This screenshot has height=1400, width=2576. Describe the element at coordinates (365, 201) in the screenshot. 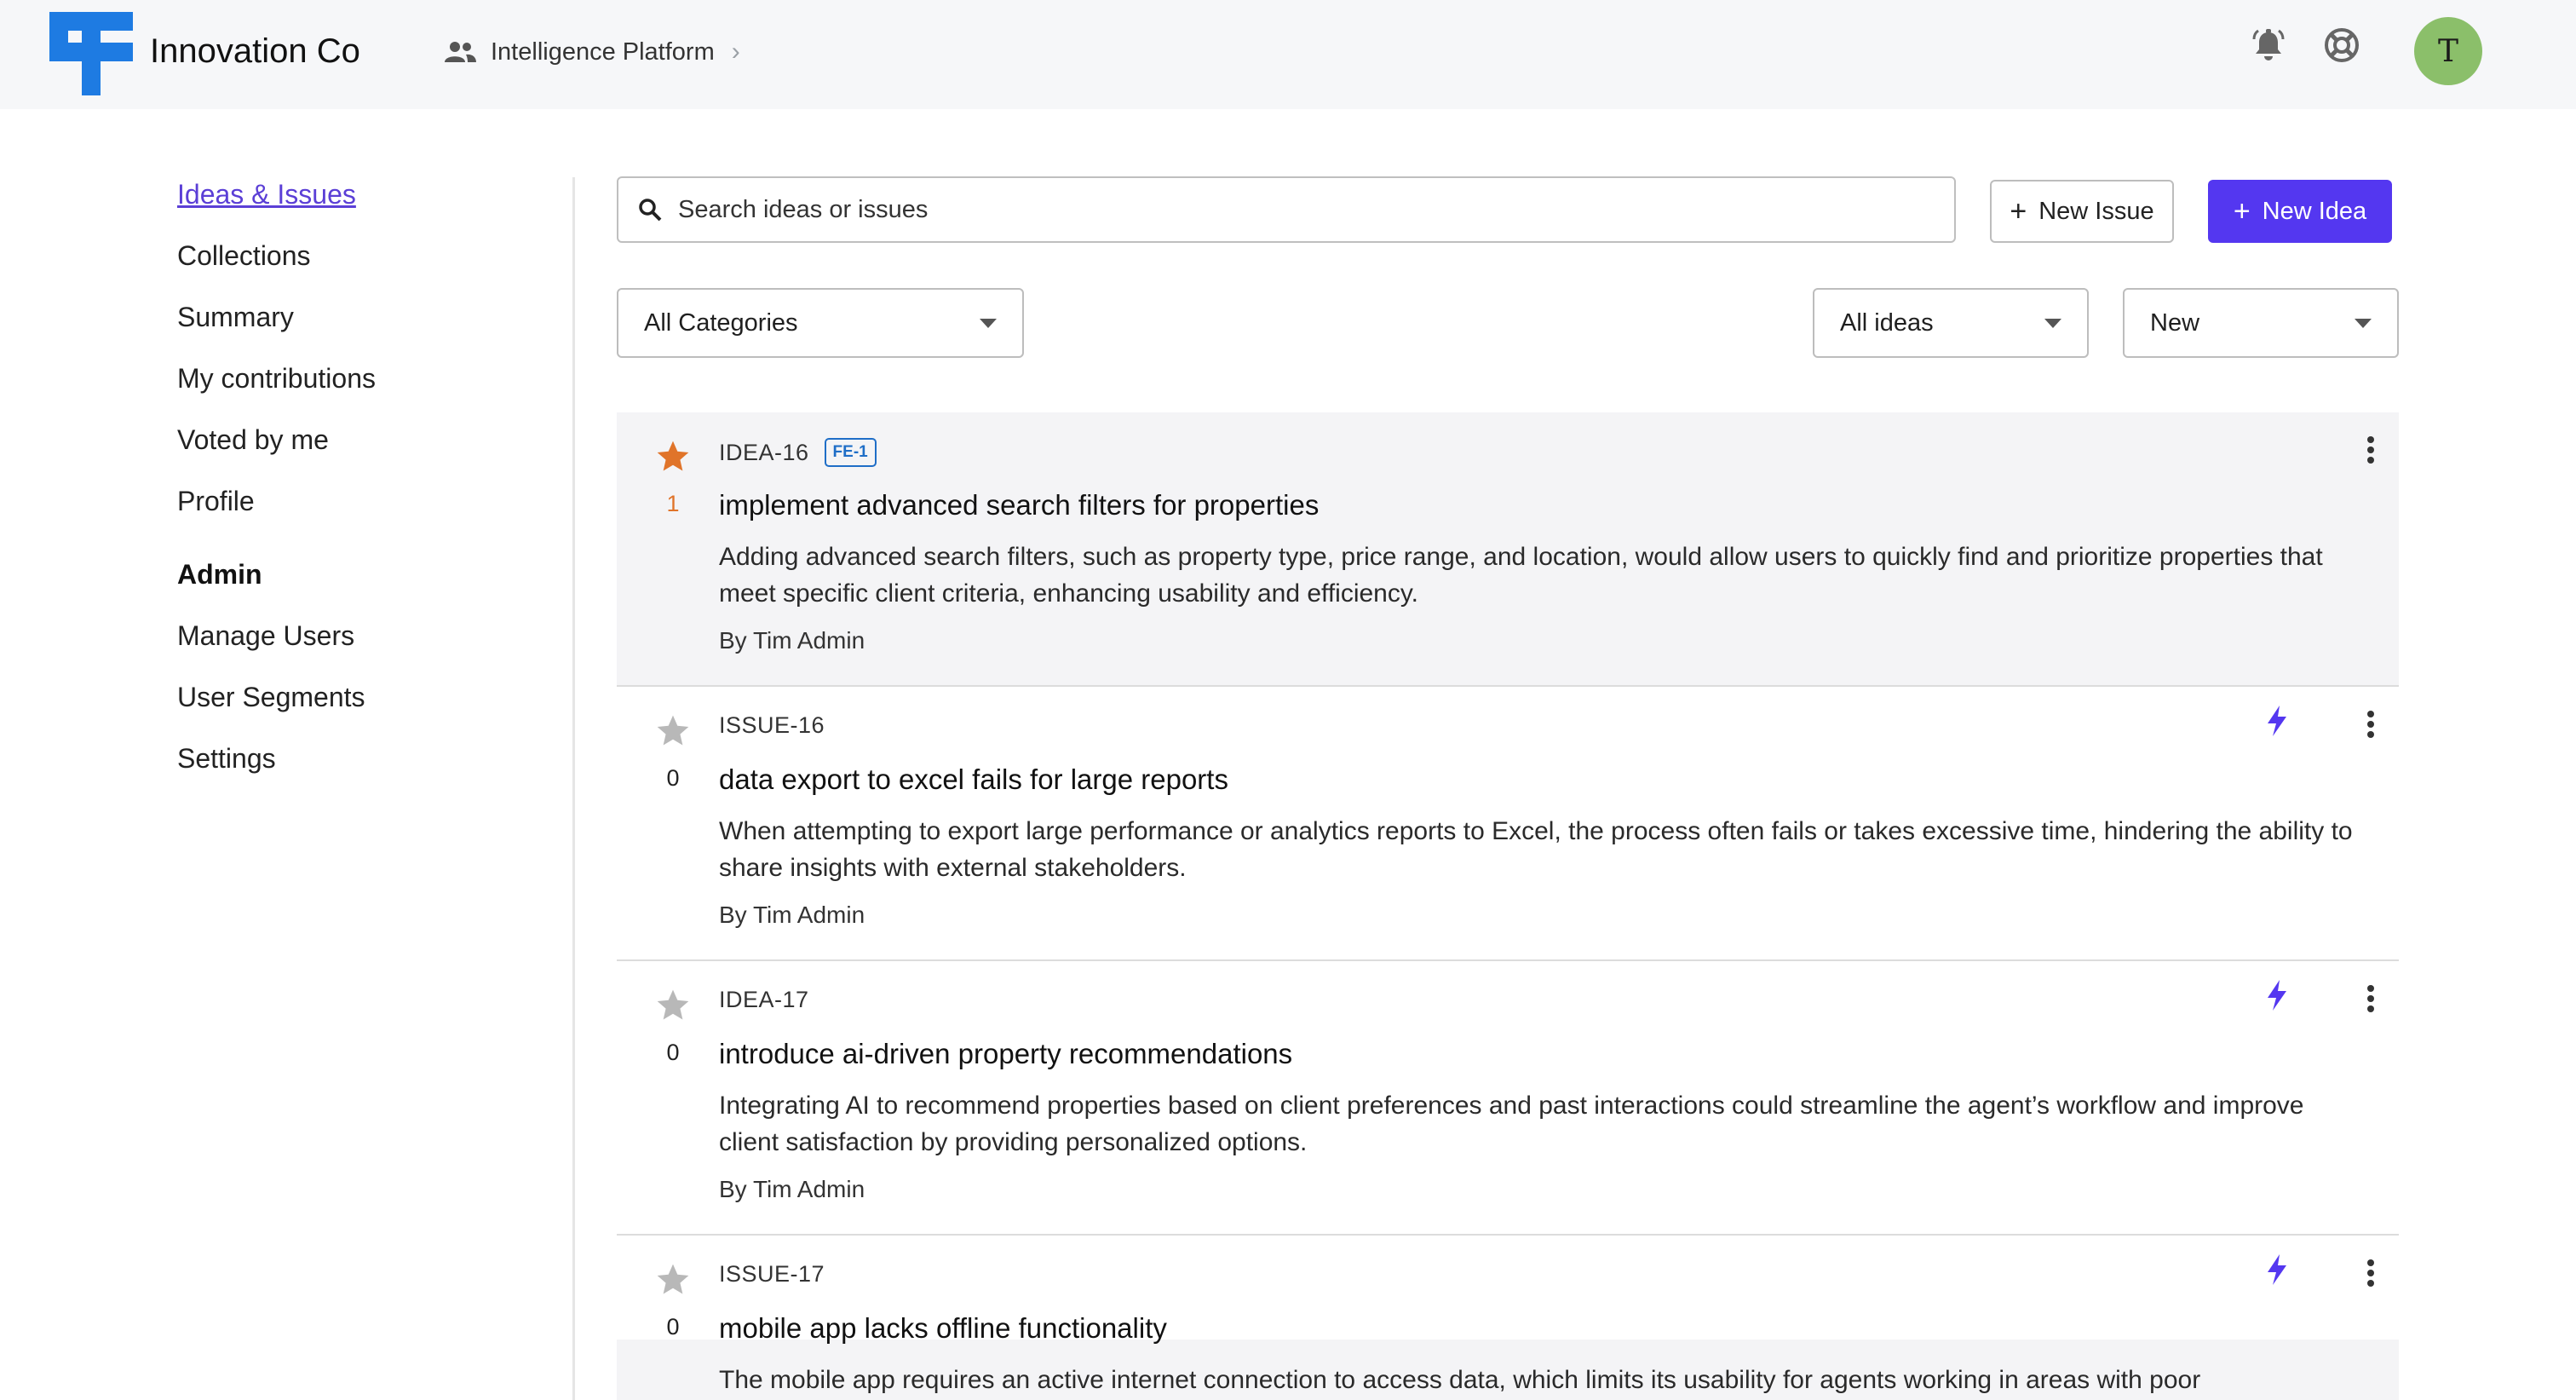

I see `sidebar-item-ideas-issues: Ideas & Issues` at that location.